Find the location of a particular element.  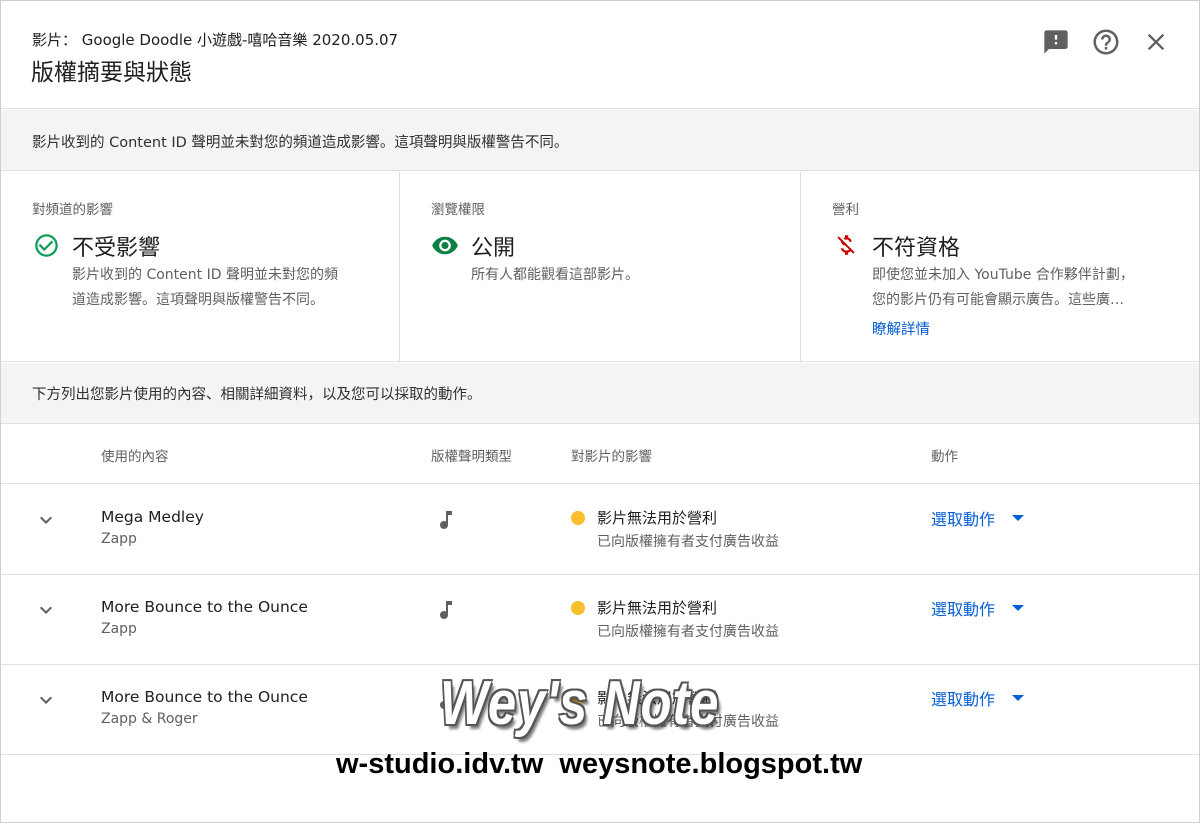

content-list-notice: 下方列出您影片使用的內容、相關詳細資料，以及您可以採取的動作。 is located at coordinates (600, 393).